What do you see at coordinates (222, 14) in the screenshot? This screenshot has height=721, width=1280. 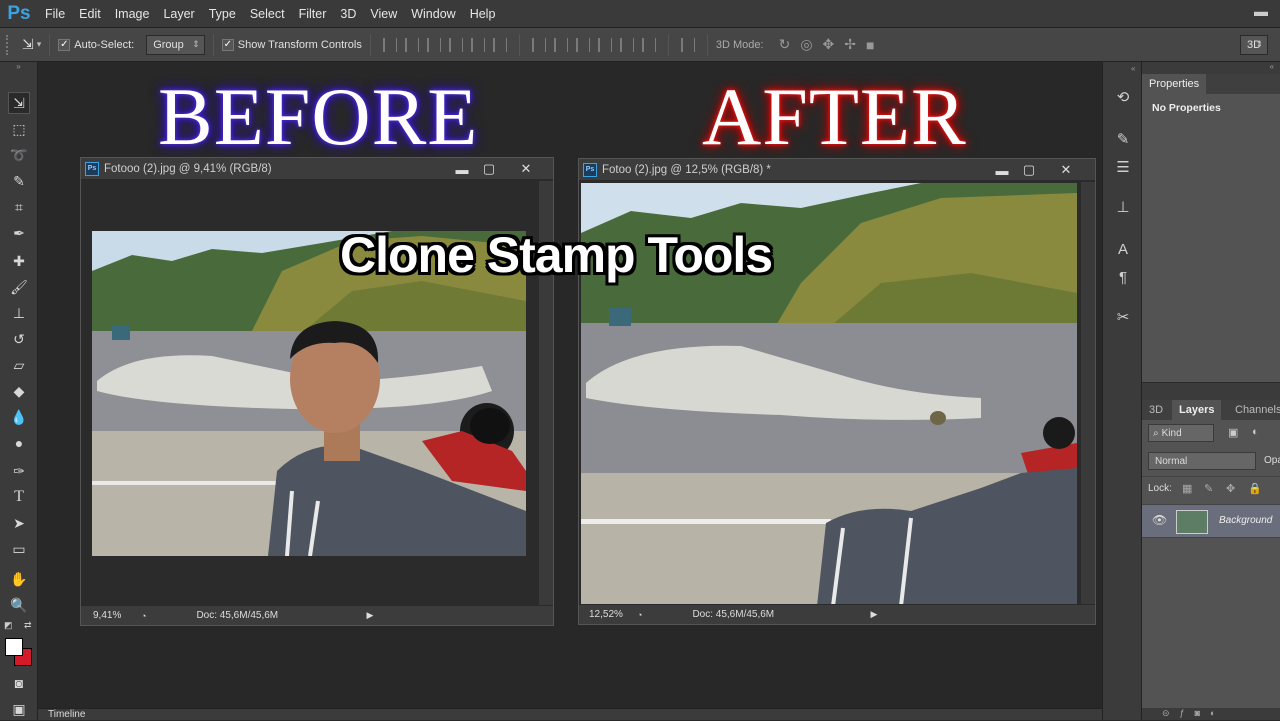 I see `menu-type: Type` at bounding box center [222, 14].